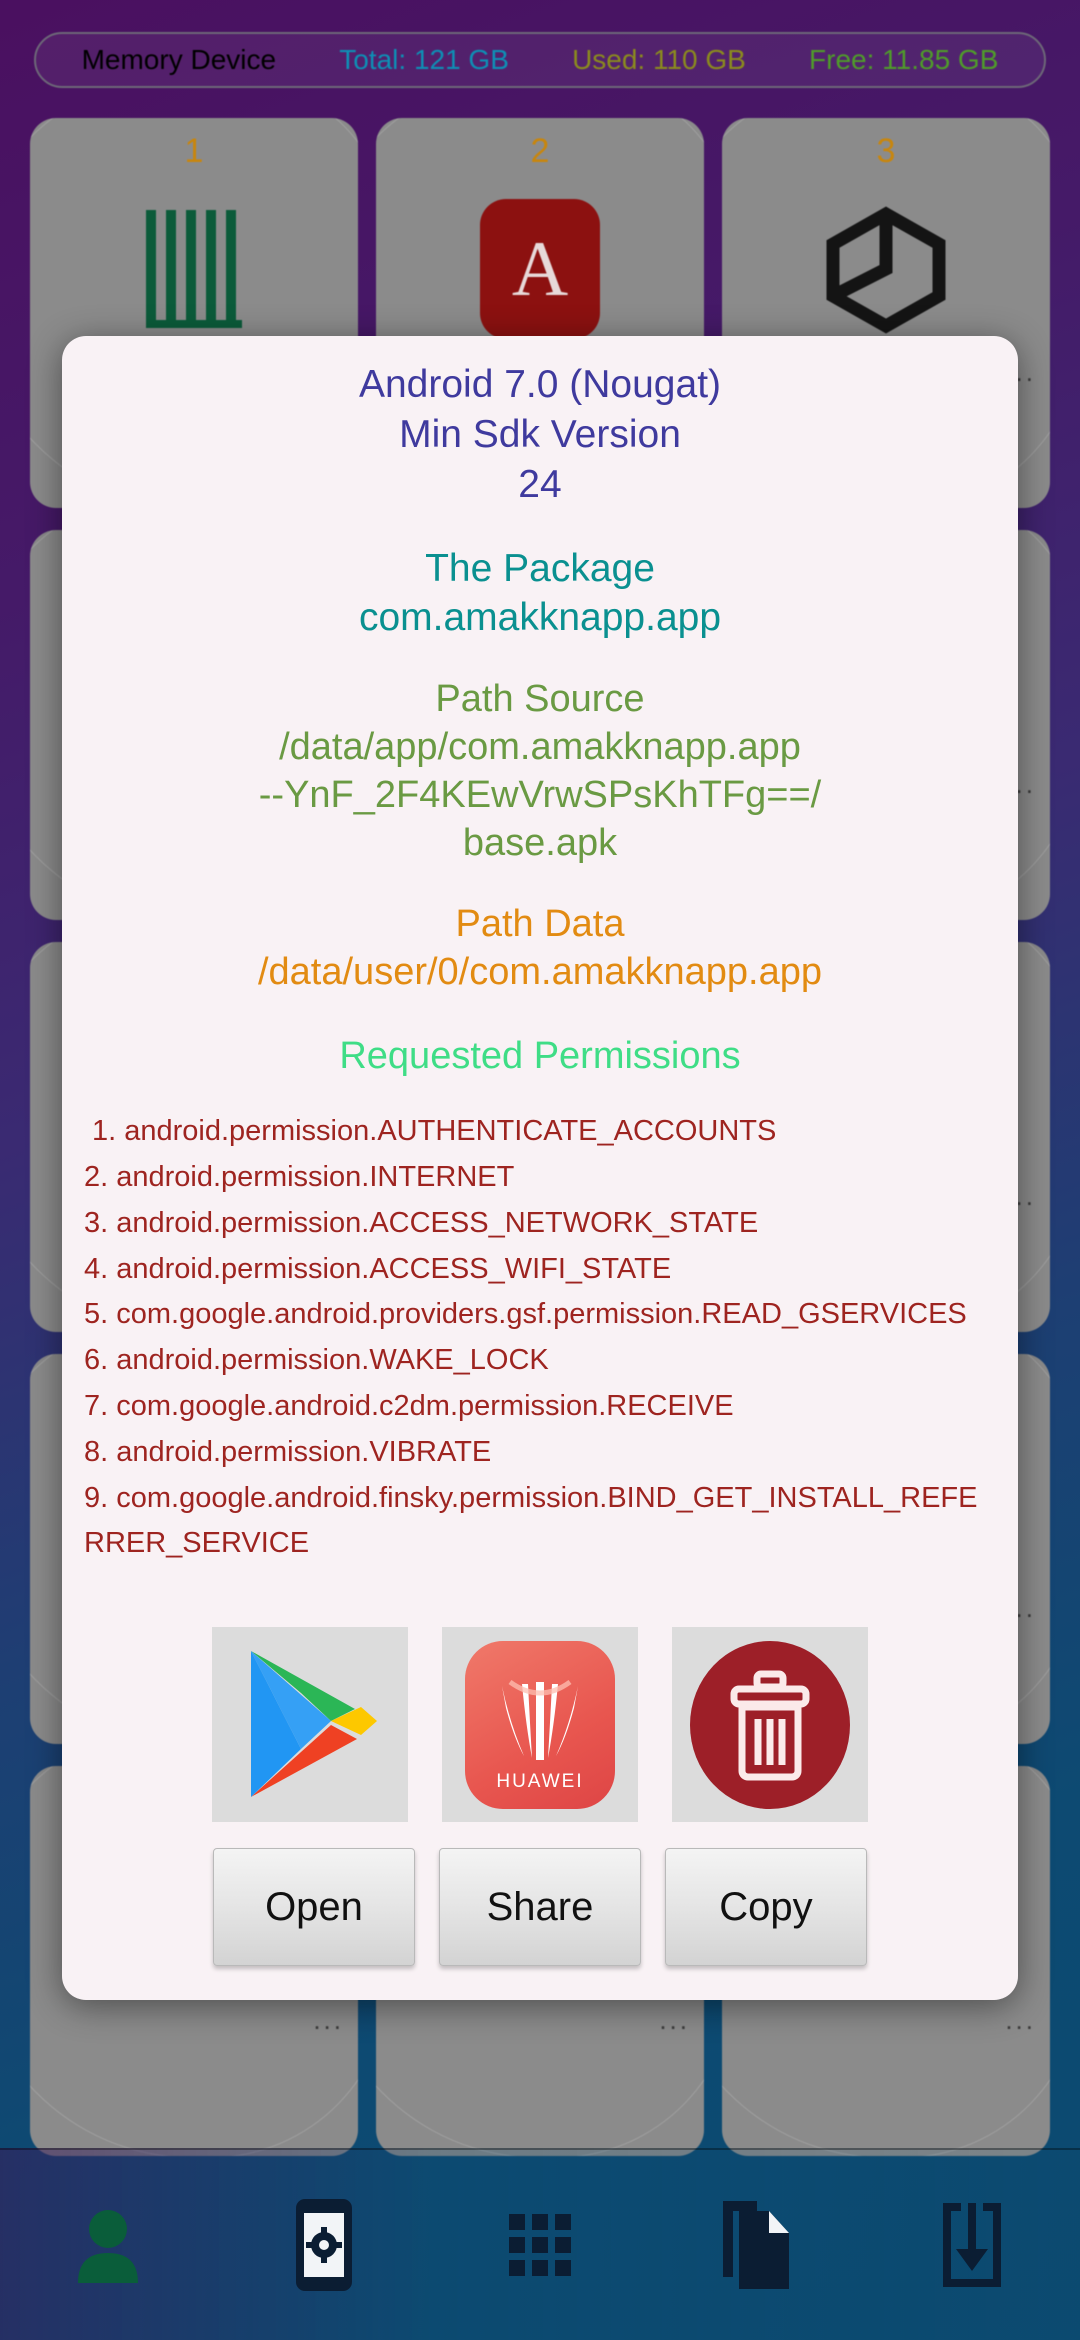  I want to click on path-source-label: Path Source, so click(540, 698).